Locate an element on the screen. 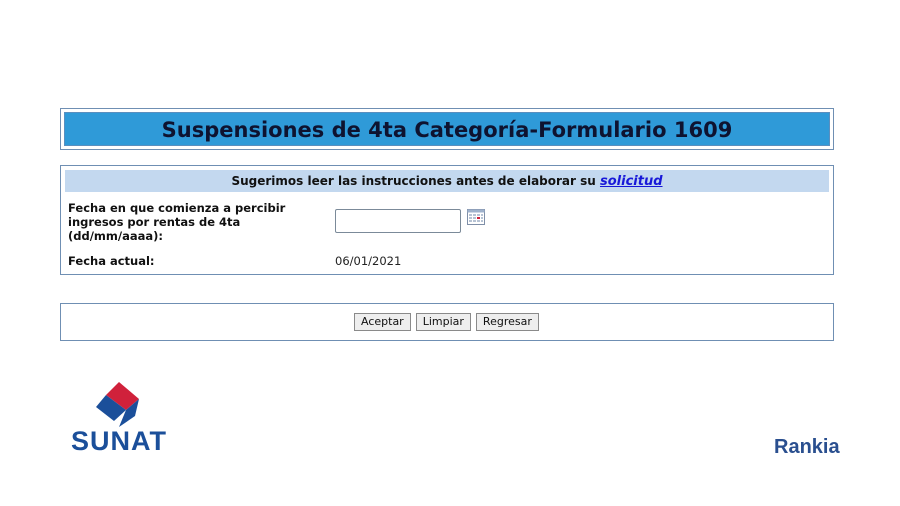  back-button: Regresar is located at coordinates (507, 322).